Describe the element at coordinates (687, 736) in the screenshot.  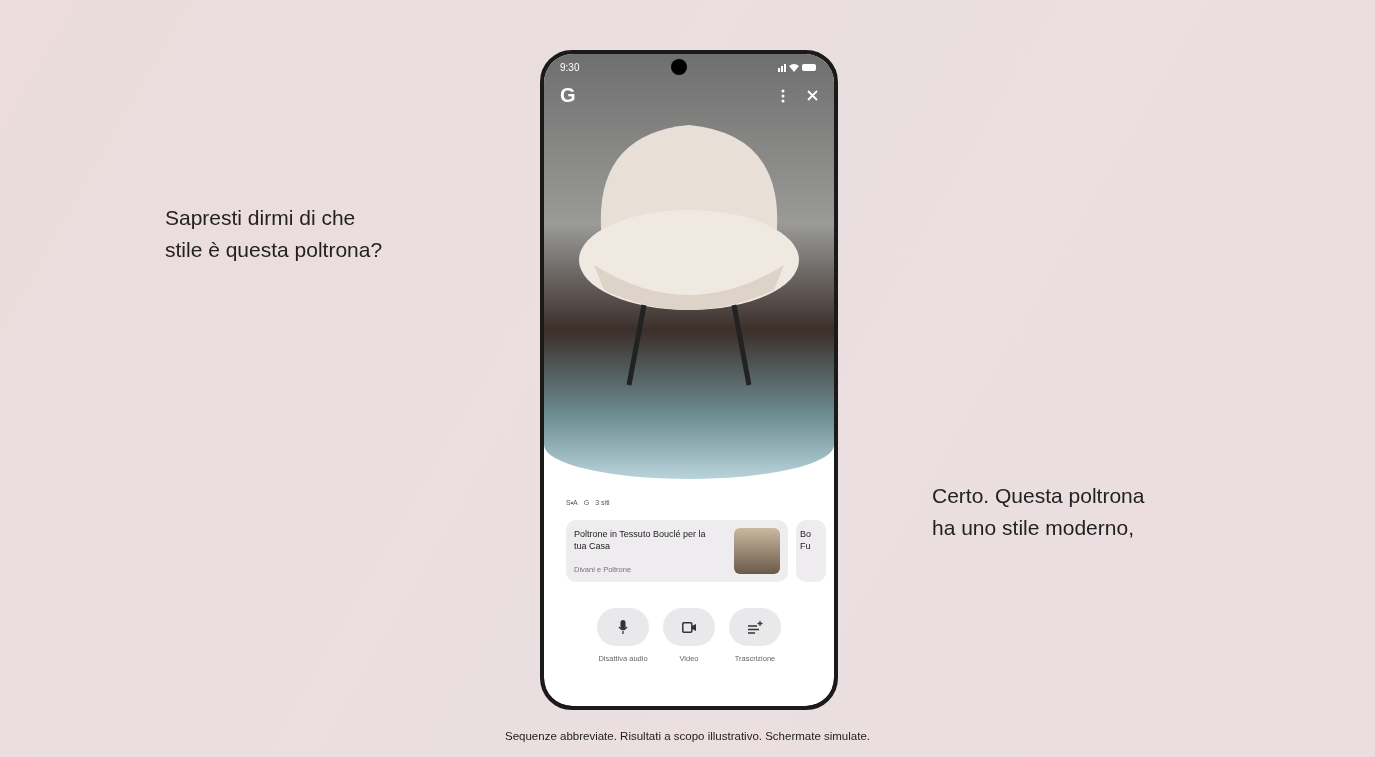
I see `disclaimer-text: Sequenze abbreviate. Risultati a scopo illustrativo. Schermate simulate.` at that location.